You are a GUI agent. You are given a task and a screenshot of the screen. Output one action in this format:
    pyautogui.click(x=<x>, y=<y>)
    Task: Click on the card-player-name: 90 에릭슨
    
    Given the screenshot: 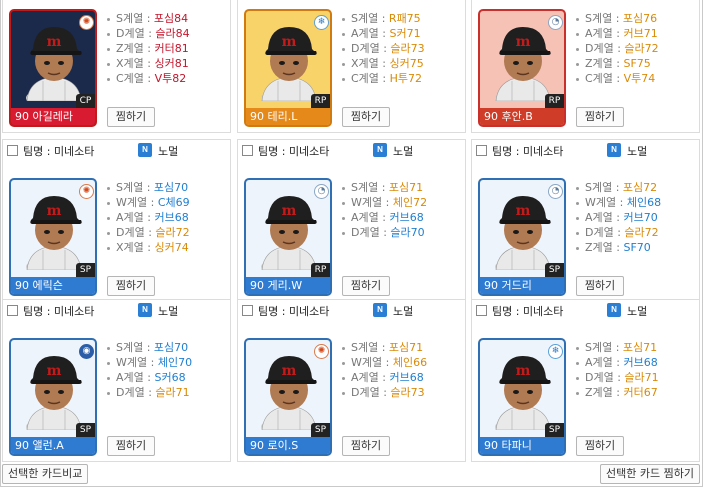 What is the action you would take?
    pyautogui.click(x=53, y=285)
    